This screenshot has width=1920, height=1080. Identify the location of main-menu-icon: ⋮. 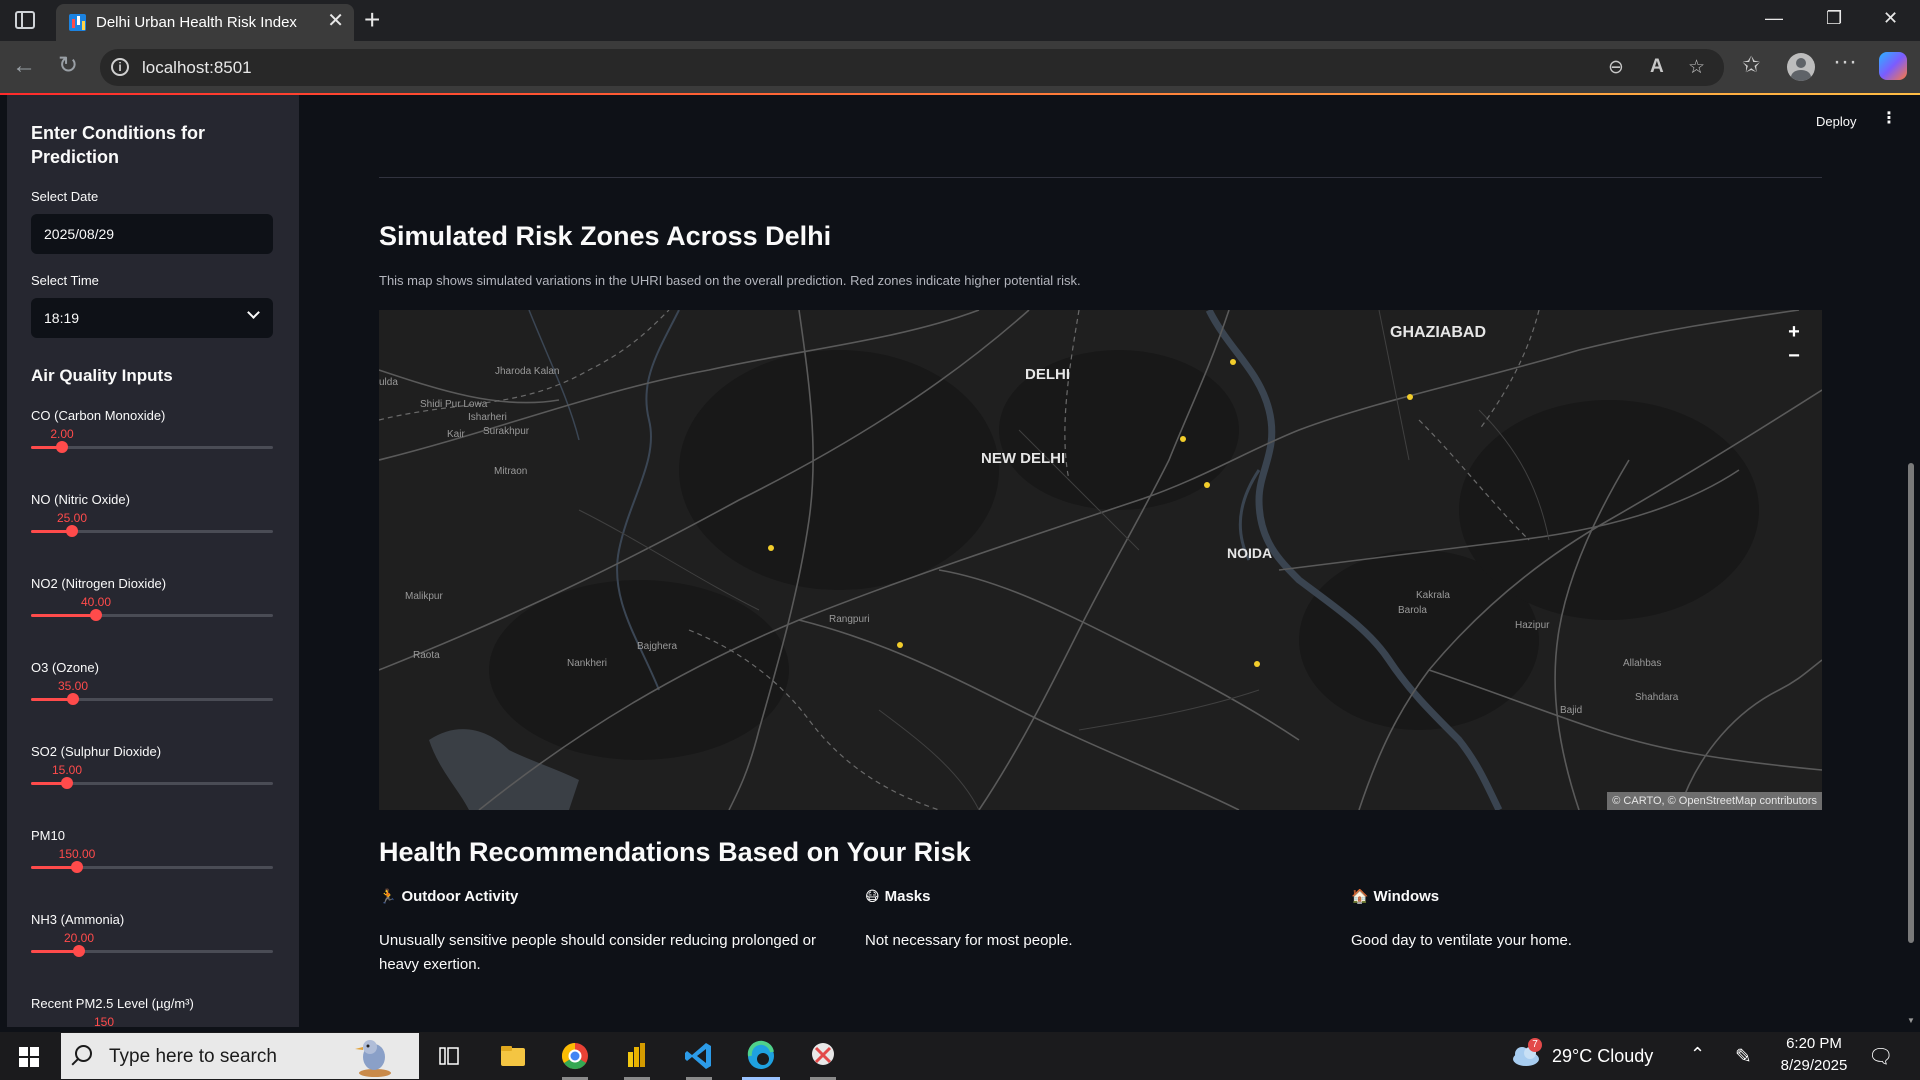
(1889, 119).